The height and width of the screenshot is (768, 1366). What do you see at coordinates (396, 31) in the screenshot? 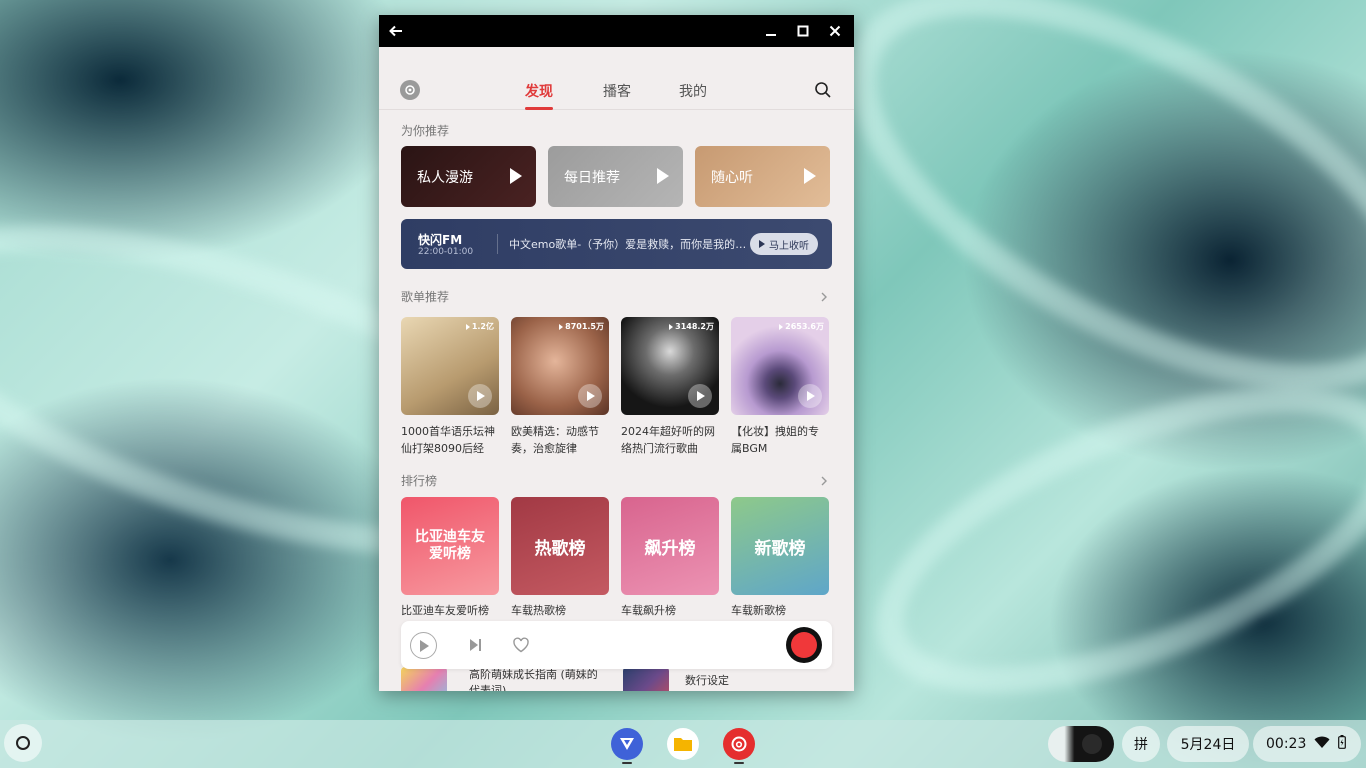
I see `back-arrow-icon` at bounding box center [396, 31].